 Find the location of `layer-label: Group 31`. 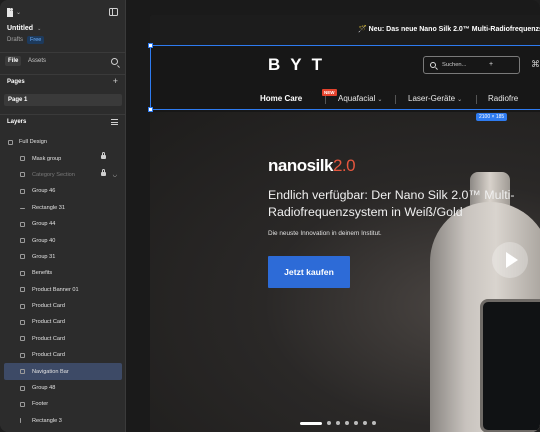

layer-label: Group 31 is located at coordinates (44, 256).